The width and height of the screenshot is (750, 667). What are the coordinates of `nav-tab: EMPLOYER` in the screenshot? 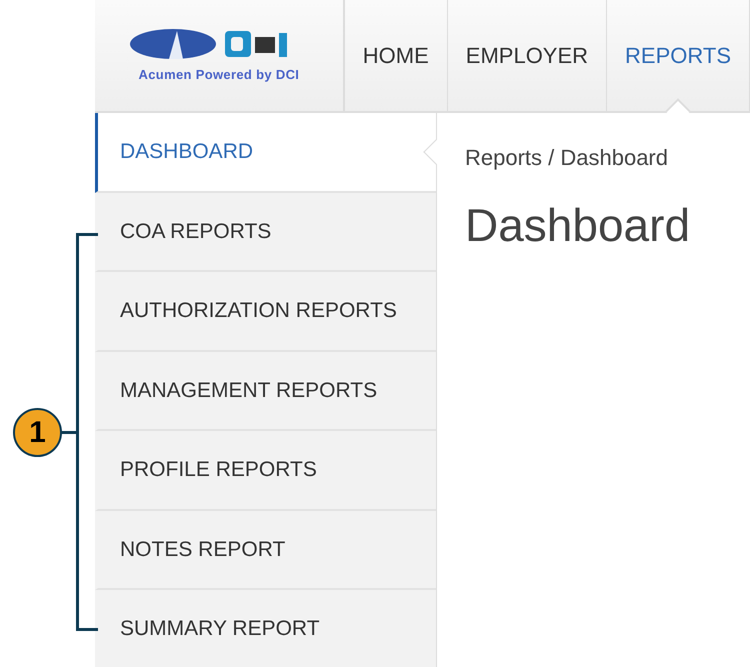 It's located at (526, 55).